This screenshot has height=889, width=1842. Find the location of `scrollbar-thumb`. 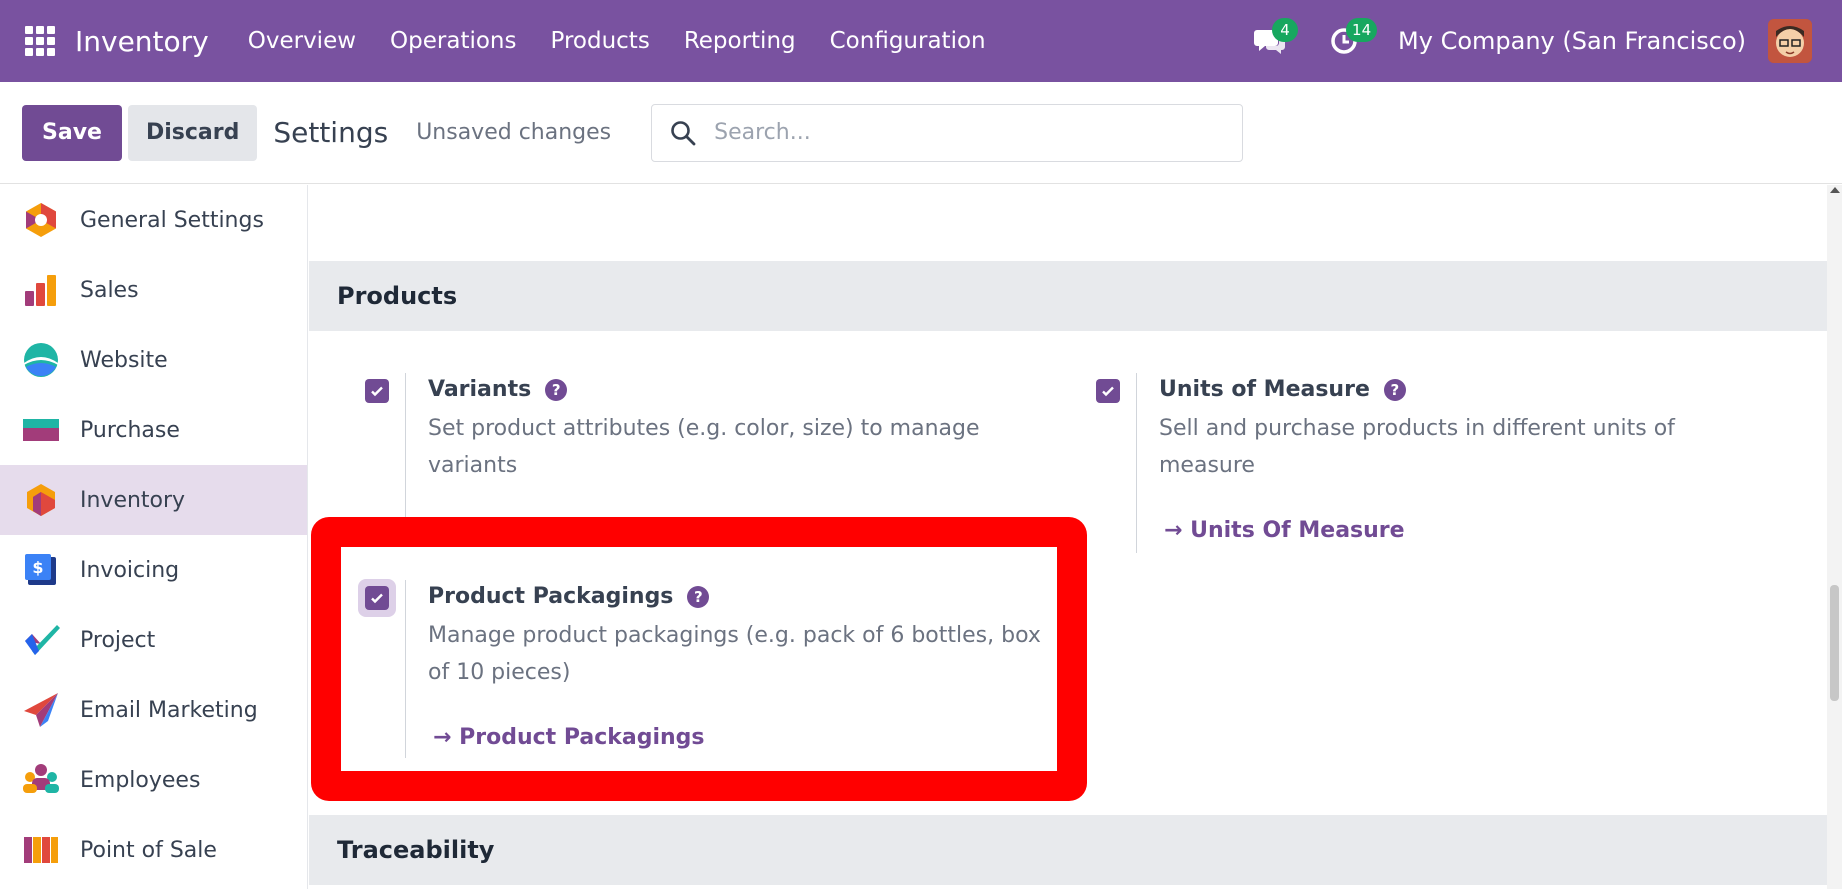

scrollbar-thumb is located at coordinates (1834, 643).